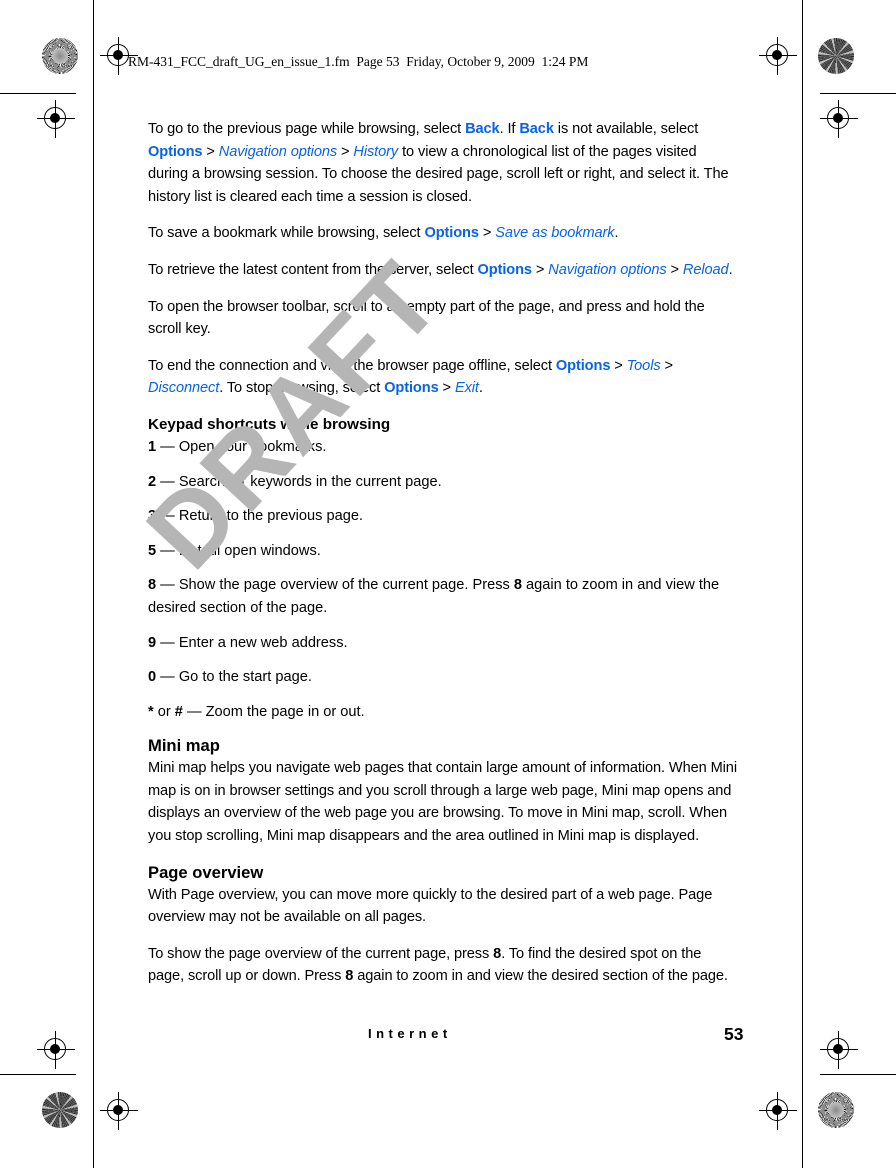 Image resolution: width=896 pixels, height=1168 pixels. I want to click on body-text: — Zoom the page in or out., so click(273, 711).